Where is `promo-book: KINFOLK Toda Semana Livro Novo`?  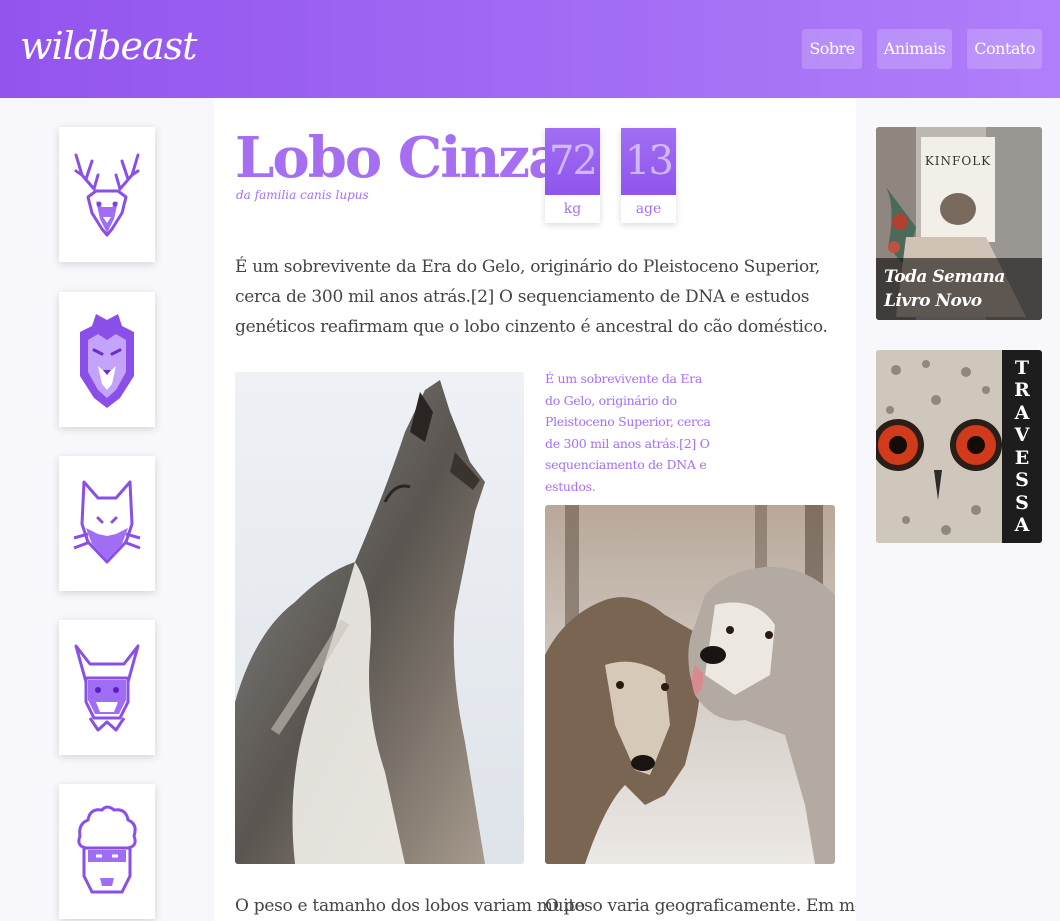 promo-book: KINFOLK Toda Semana Livro Novo is located at coordinates (959, 223).